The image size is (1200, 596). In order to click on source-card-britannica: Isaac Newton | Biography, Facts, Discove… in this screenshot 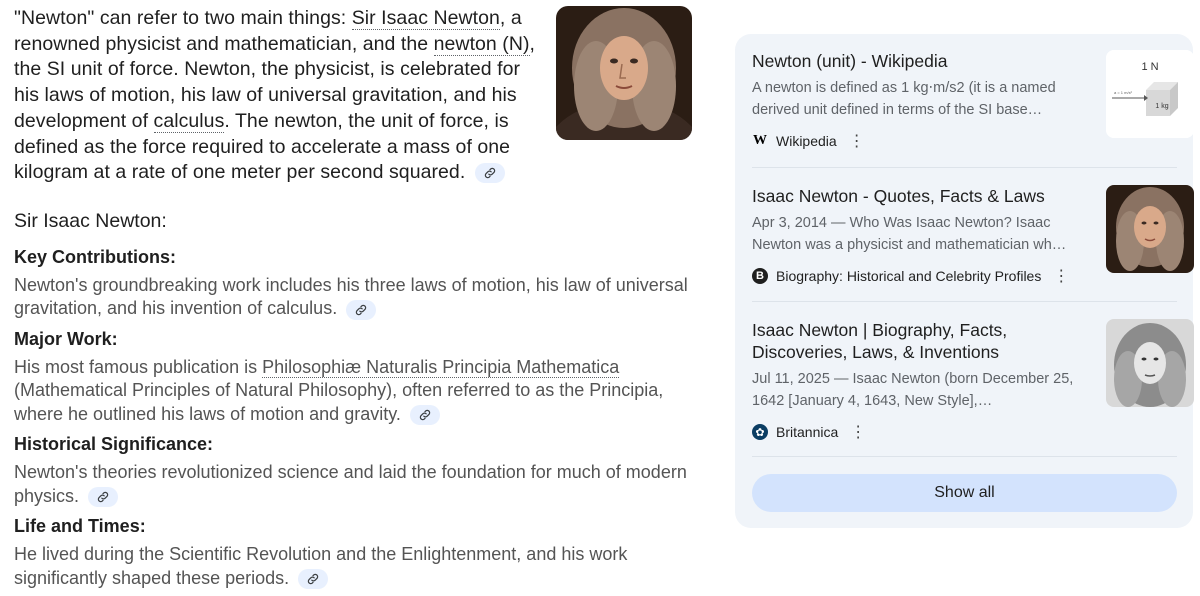, I will do `click(973, 380)`.